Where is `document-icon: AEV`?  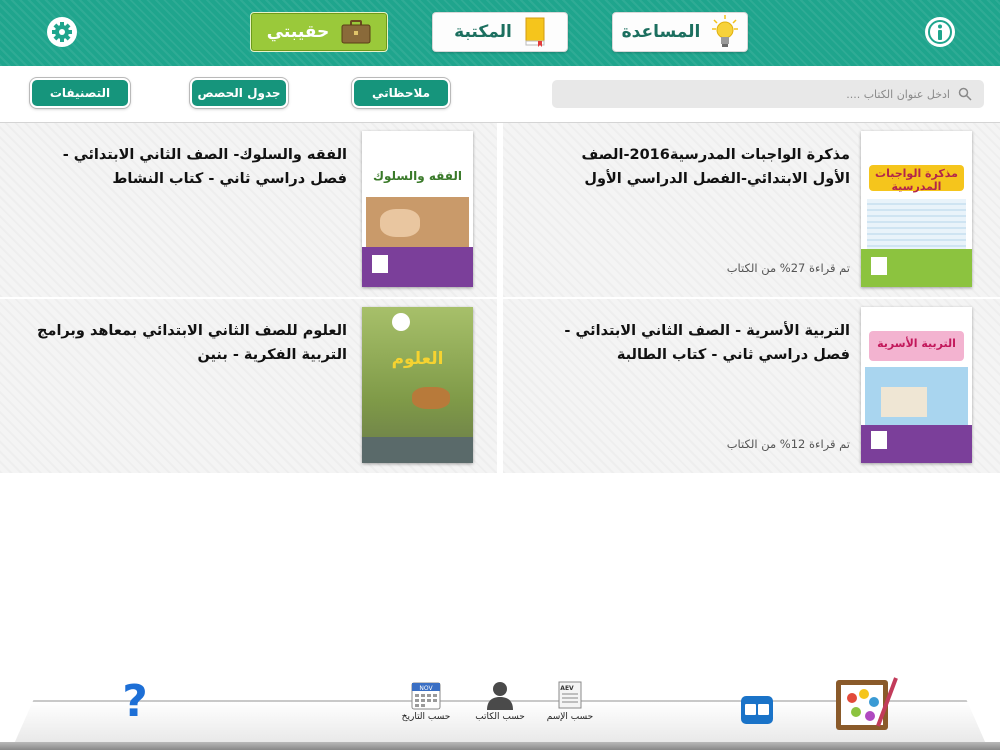
document-icon: AEV is located at coordinates (570, 695).